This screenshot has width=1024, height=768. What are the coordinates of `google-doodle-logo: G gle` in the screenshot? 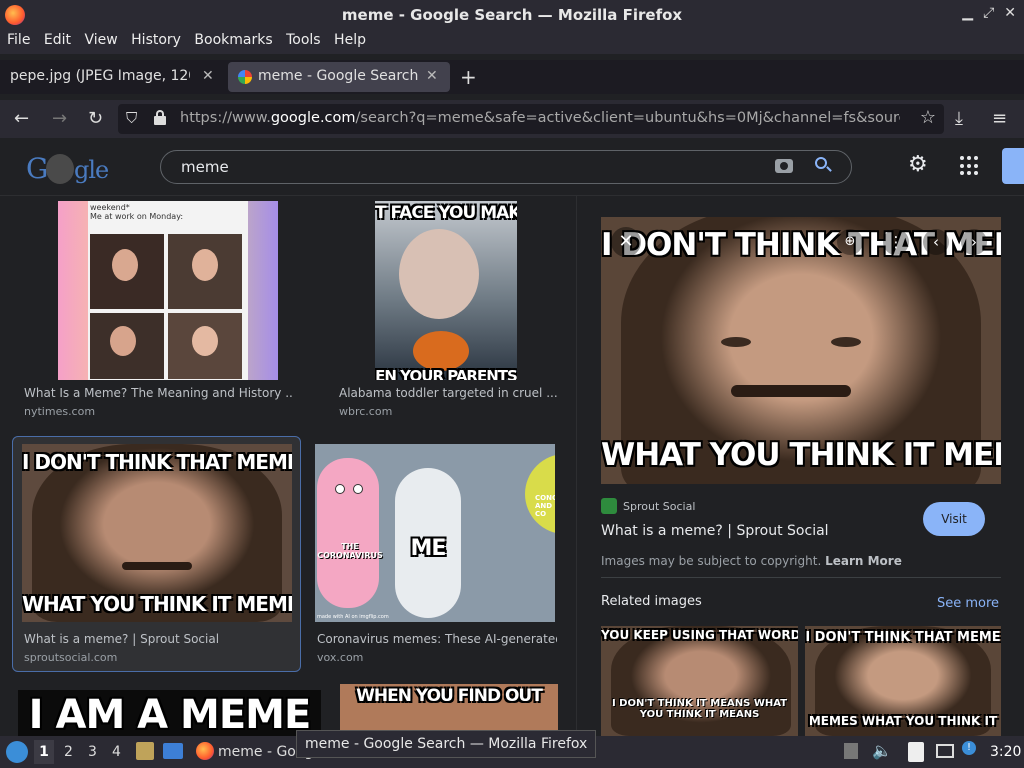 It's located at (71, 169).